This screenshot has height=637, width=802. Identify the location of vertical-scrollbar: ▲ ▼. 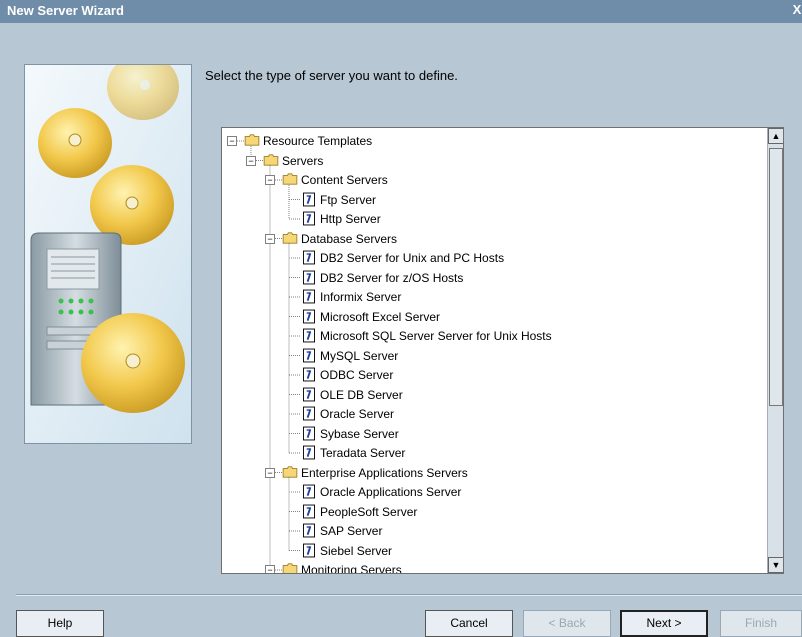
(775, 350).